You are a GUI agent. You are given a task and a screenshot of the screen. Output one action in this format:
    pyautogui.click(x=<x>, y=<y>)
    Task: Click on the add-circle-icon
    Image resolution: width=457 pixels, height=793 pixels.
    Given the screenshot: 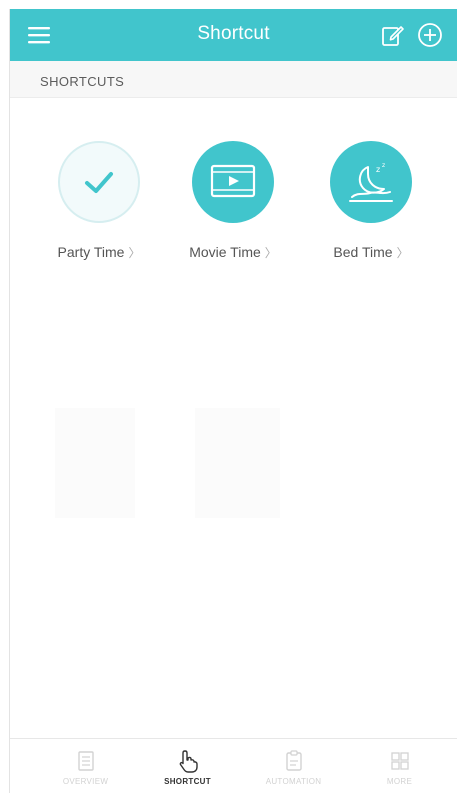 What is the action you would take?
    pyautogui.click(x=430, y=35)
    